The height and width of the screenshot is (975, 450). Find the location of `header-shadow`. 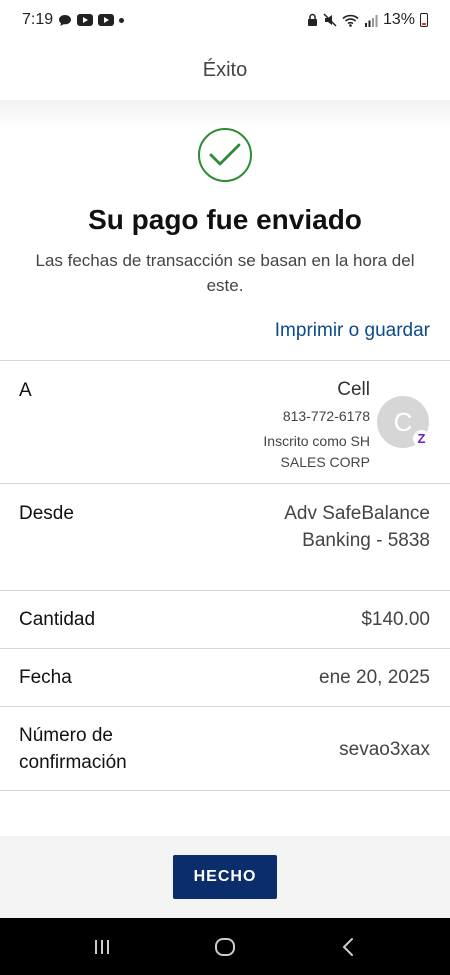

header-shadow is located at coordinates (225, 115).